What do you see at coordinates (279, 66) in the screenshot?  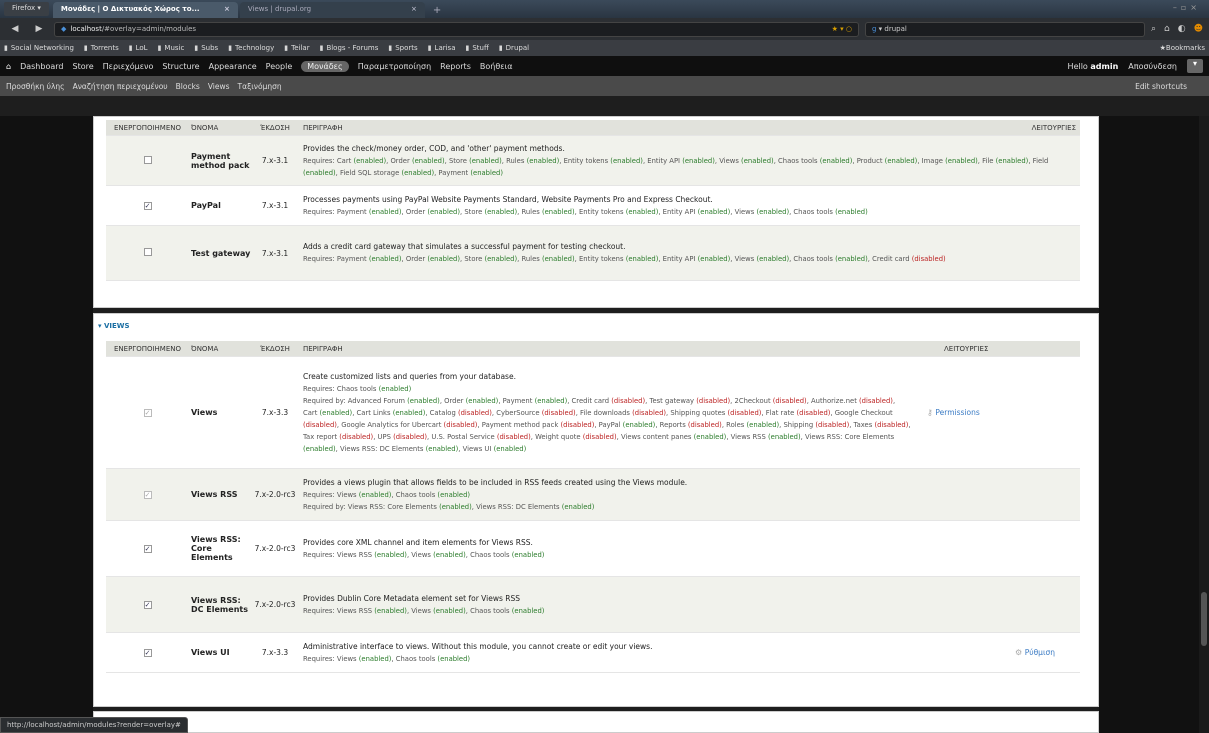 I see `toolbar-item-people: People` at bounding box center [279, 66].